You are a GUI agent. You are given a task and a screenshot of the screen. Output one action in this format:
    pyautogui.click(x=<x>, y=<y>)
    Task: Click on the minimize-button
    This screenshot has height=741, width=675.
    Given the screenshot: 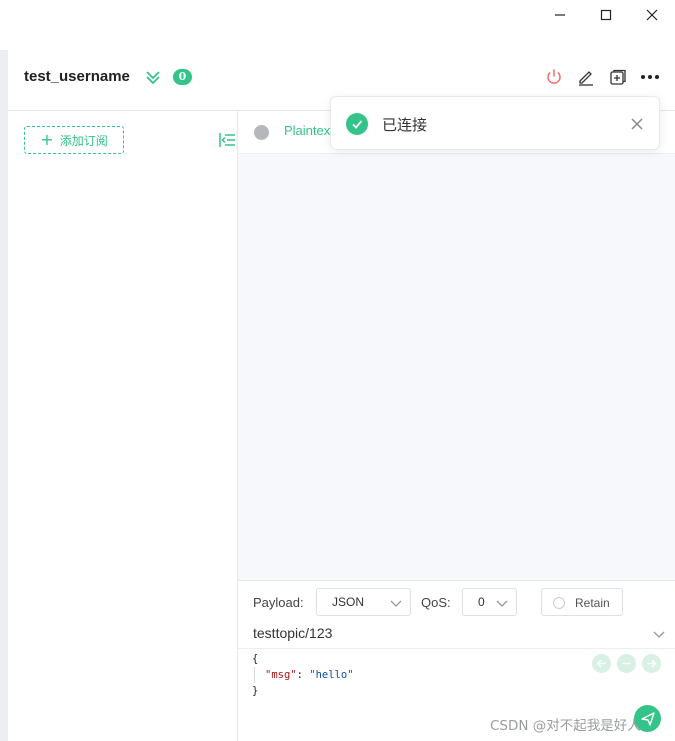 What is the action you would take?
    pyautogui.click(x=560, y=15)
    